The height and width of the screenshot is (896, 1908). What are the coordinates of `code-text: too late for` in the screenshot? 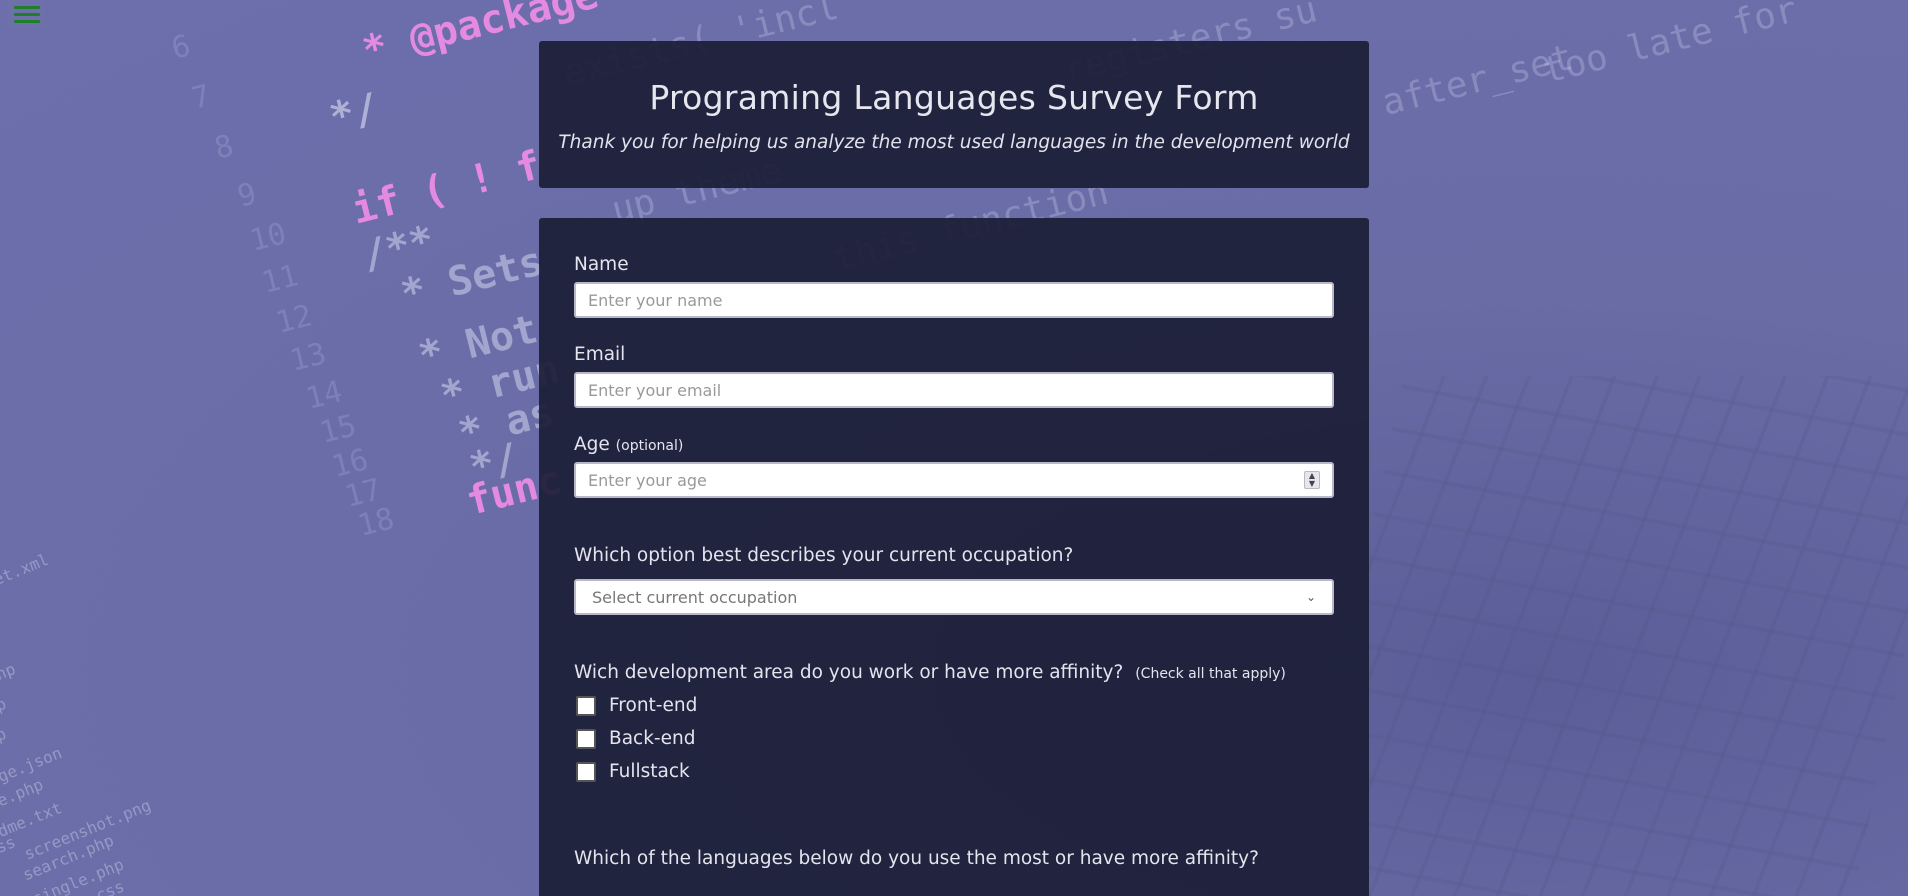 It's located at (1670, 46).